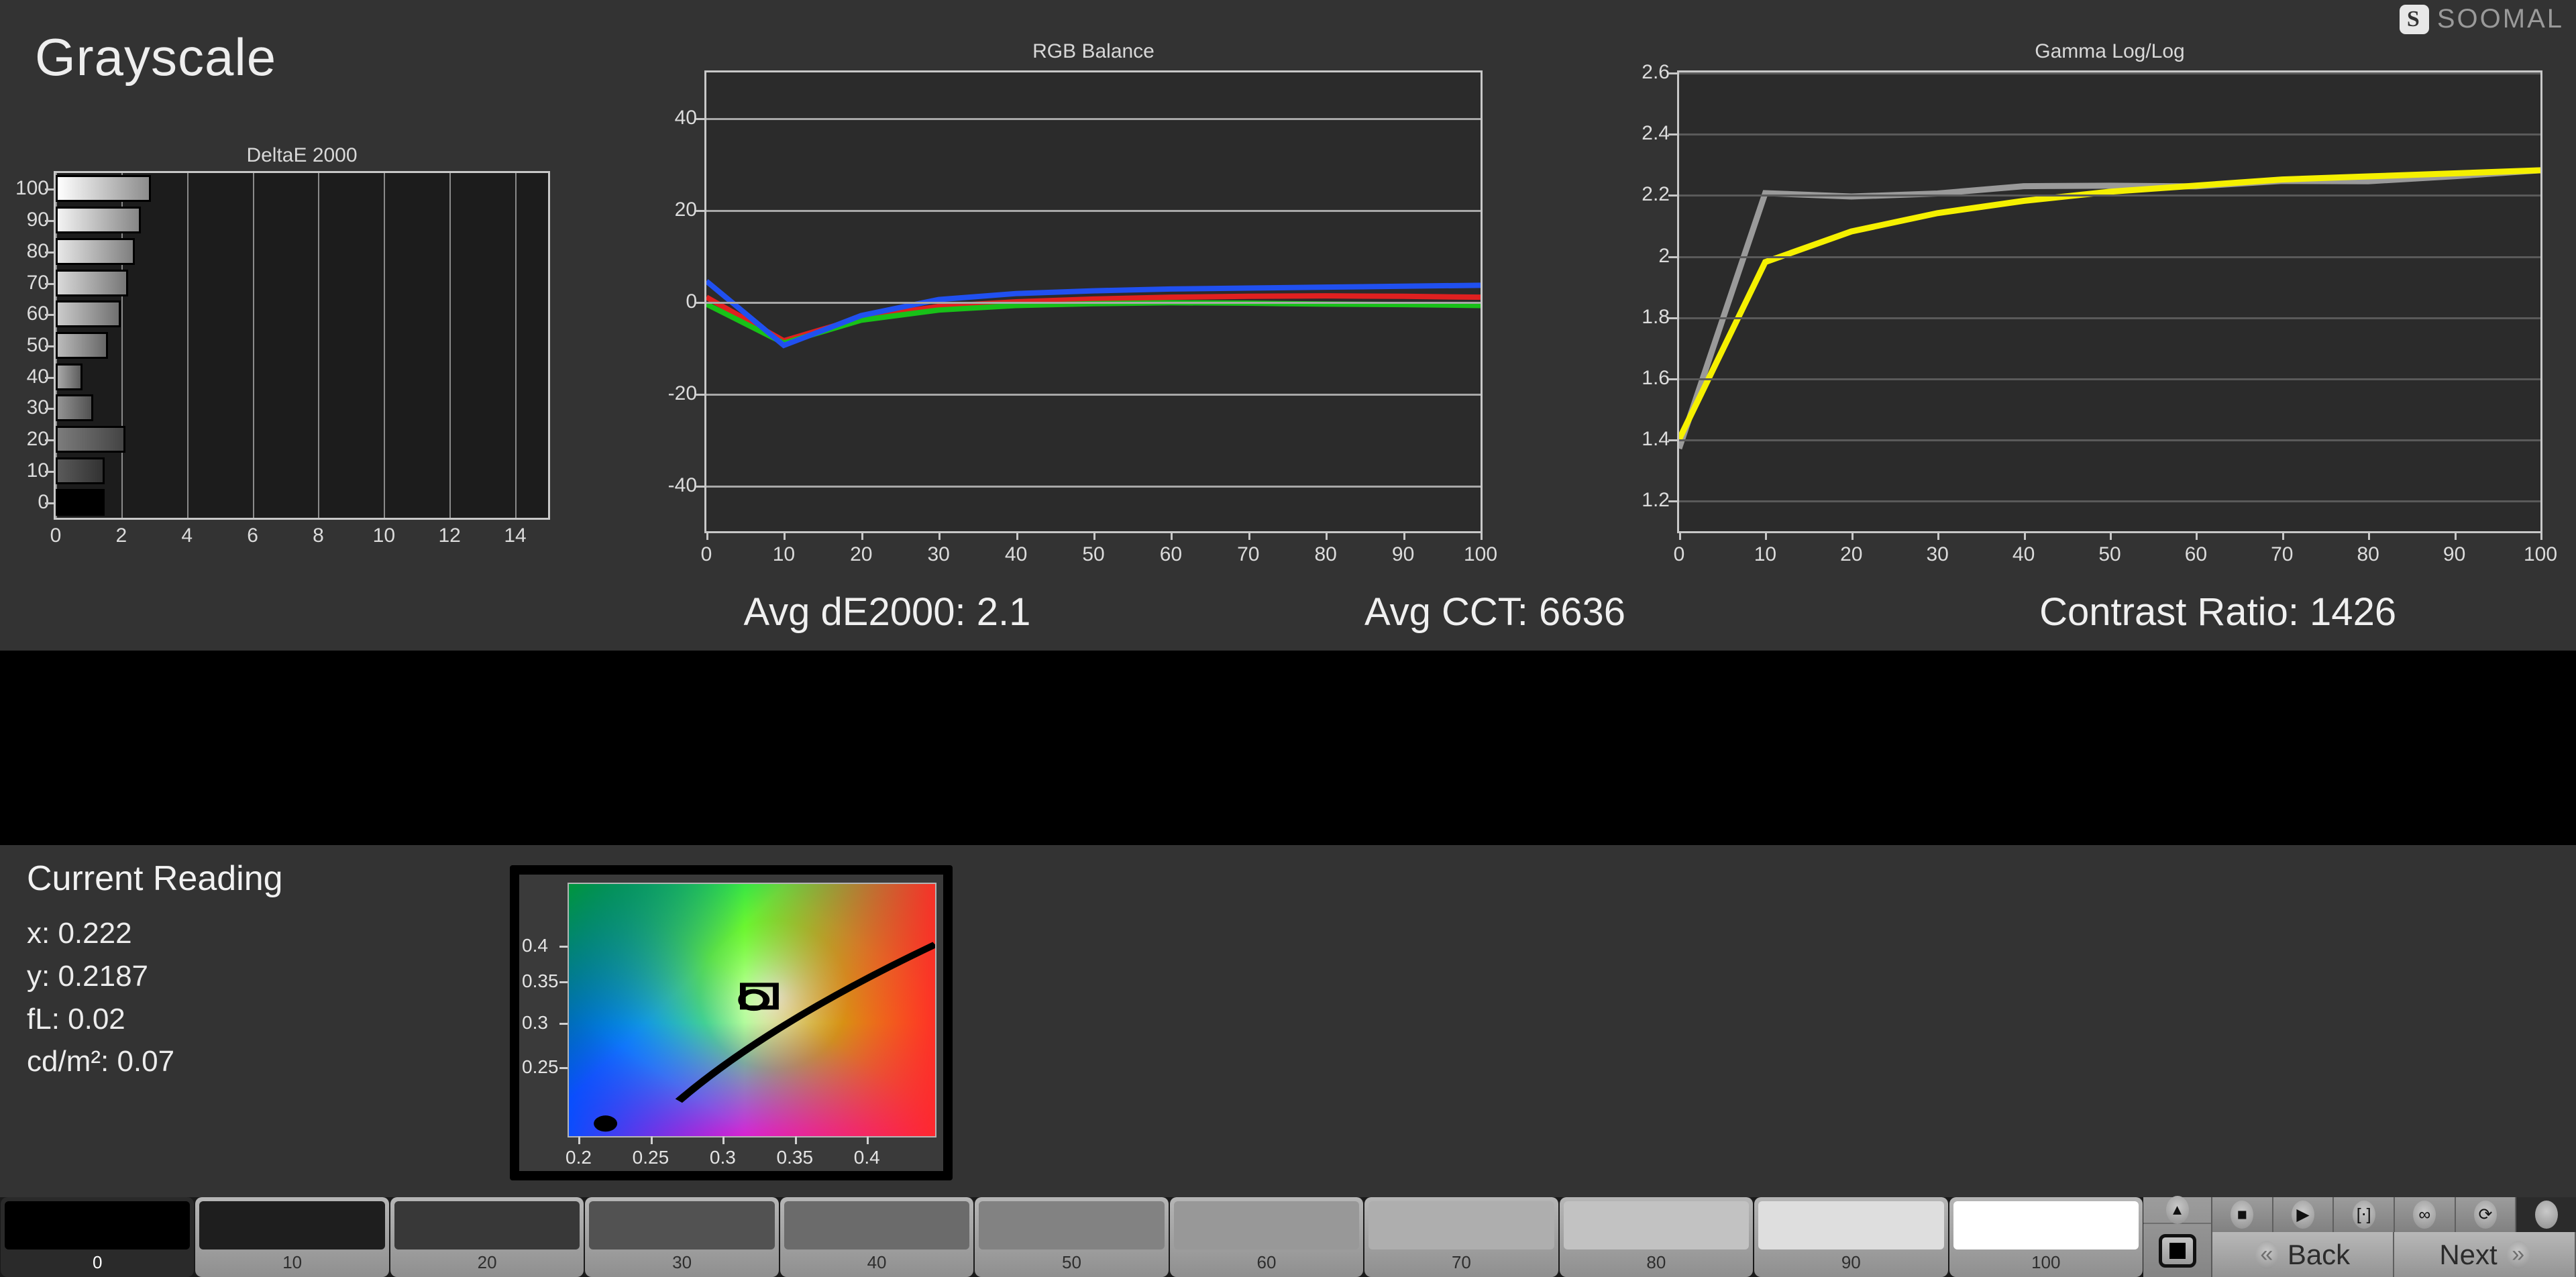 This screenshot has width=2576, height=1277. Describe the element at coordinates (282, 359) in the screenshot. I see `deltae-plot-area: 0 2 4 6 8 10 12 14 100 90 80 70 60 50 40 30 20 10 0` at that location.